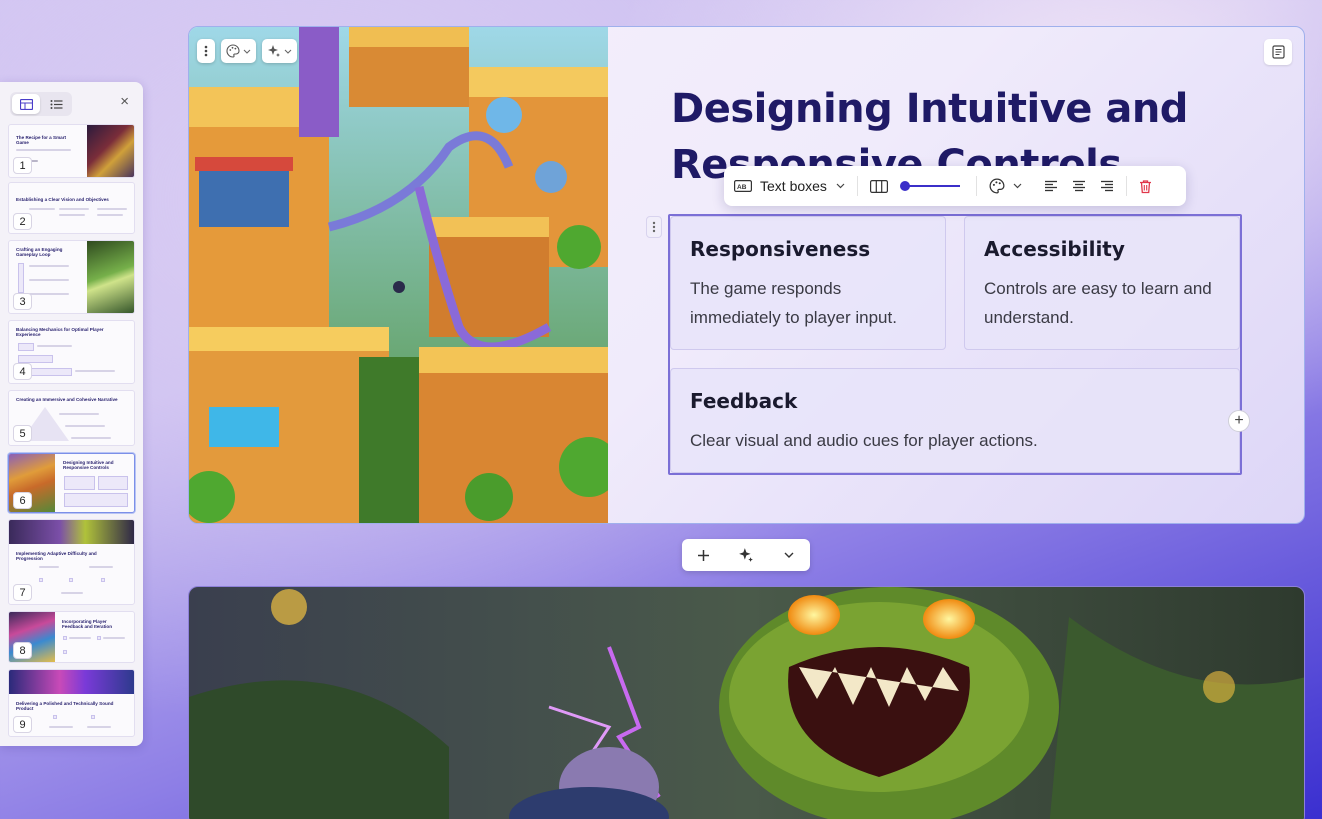  Describe the element at coordinates (22, 371) in the screenshot. I see `thumbnail-number: 4` at that location.